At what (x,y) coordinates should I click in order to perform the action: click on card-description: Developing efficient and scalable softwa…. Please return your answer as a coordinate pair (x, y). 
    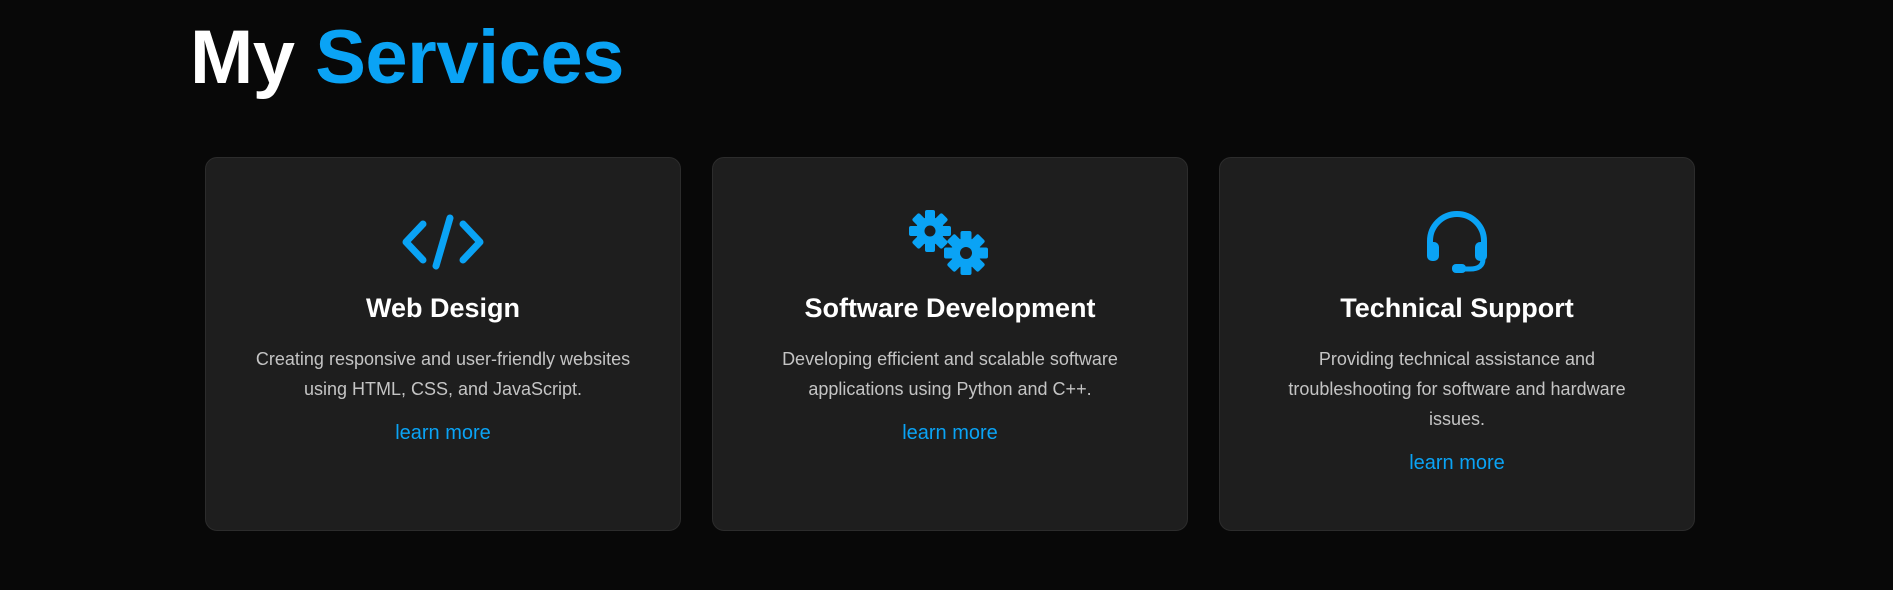
    Looking at the image, I should click on (950, 374).